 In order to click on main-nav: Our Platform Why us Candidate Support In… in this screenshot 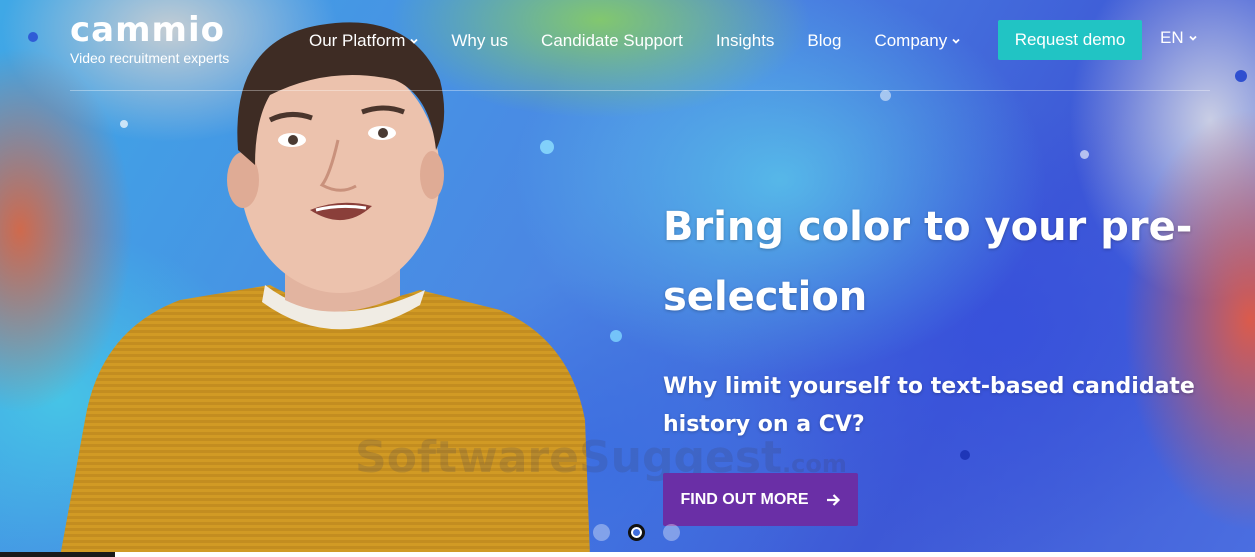, I will do `click(635, 41)`.